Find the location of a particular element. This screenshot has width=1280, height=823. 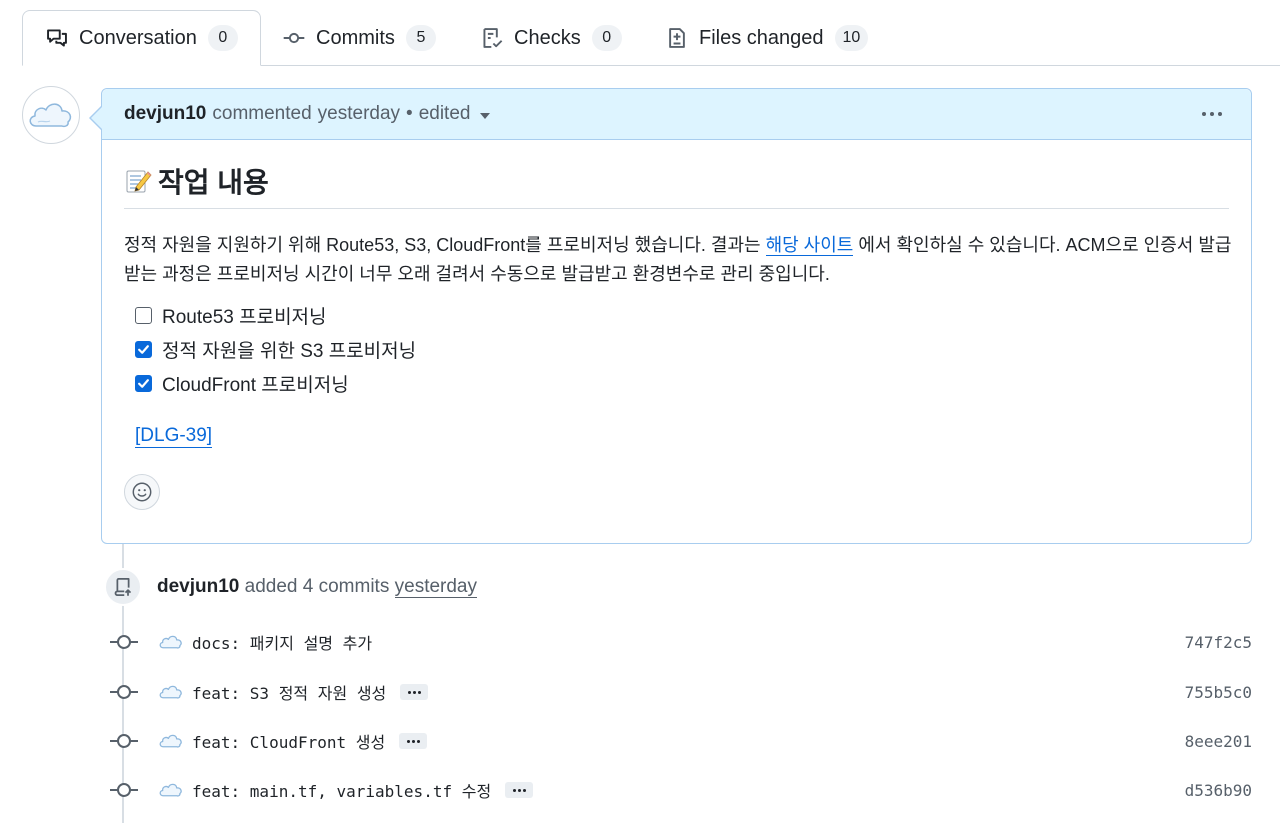

commit-row: docs: 패키지 설명 추가 747f2c5 is located at coordinates (681, 642).